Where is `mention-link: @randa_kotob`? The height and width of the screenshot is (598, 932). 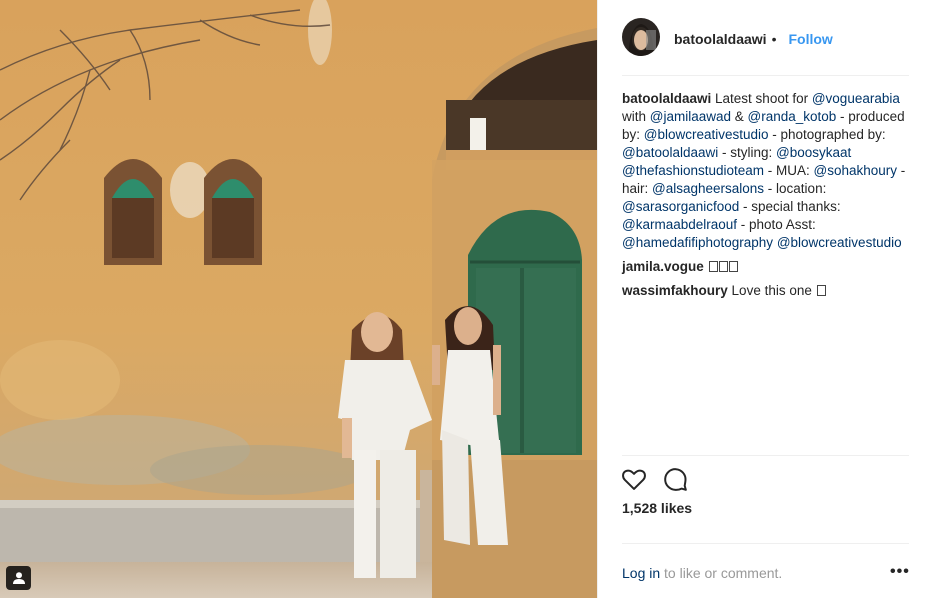
mention-link: @randa_kotob is located at coordinates (792, 116).